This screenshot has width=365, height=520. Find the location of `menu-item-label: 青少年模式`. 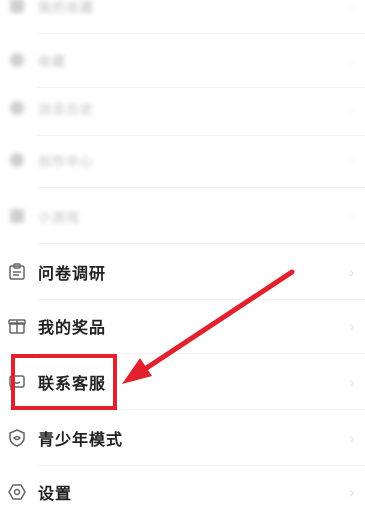

menu-item-label: 青少年模式 is located at coordinates (81, 439).